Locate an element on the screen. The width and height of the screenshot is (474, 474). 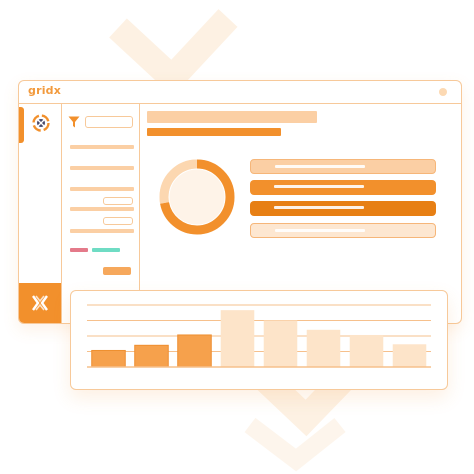
page-title-placeholder is located at coordinates (232, 117).